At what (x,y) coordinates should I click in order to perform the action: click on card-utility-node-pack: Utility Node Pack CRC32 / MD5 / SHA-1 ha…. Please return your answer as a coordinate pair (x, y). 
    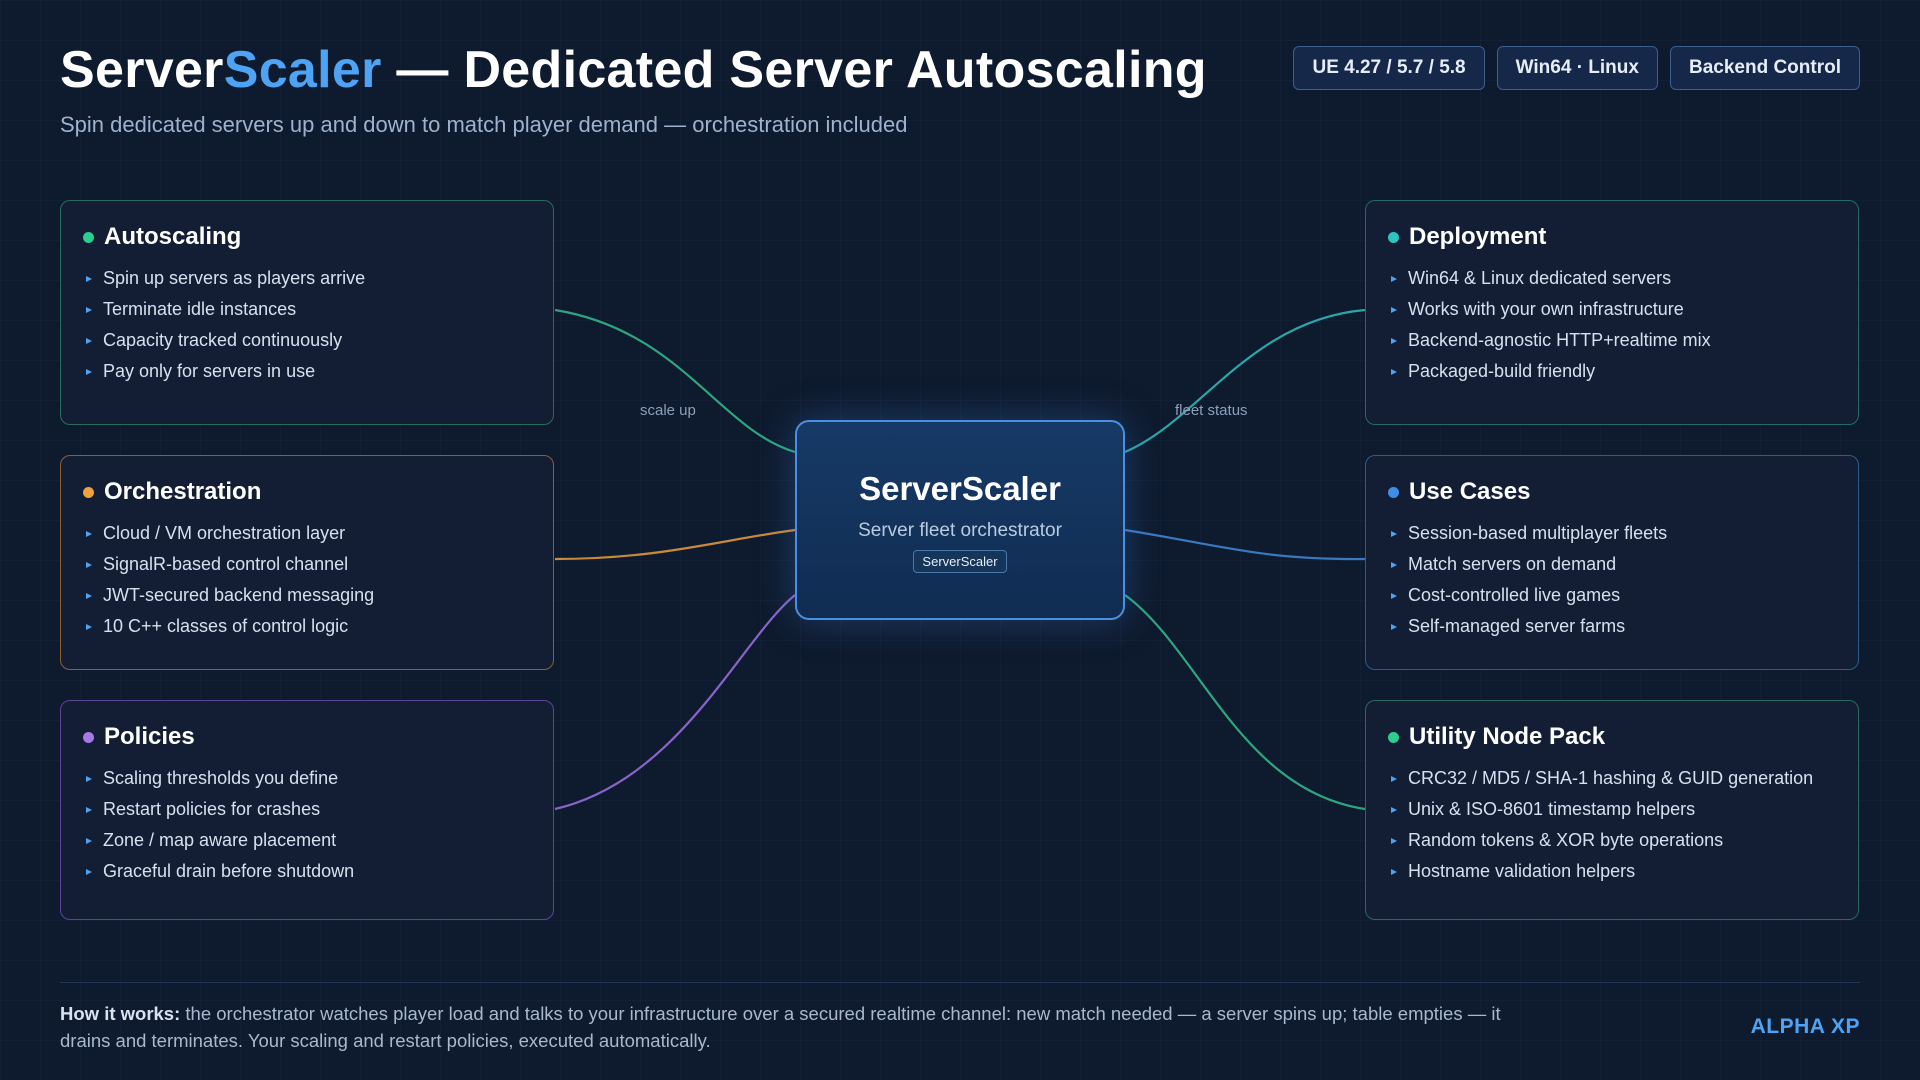
    Looking at the image, I should click on (1612, 810).